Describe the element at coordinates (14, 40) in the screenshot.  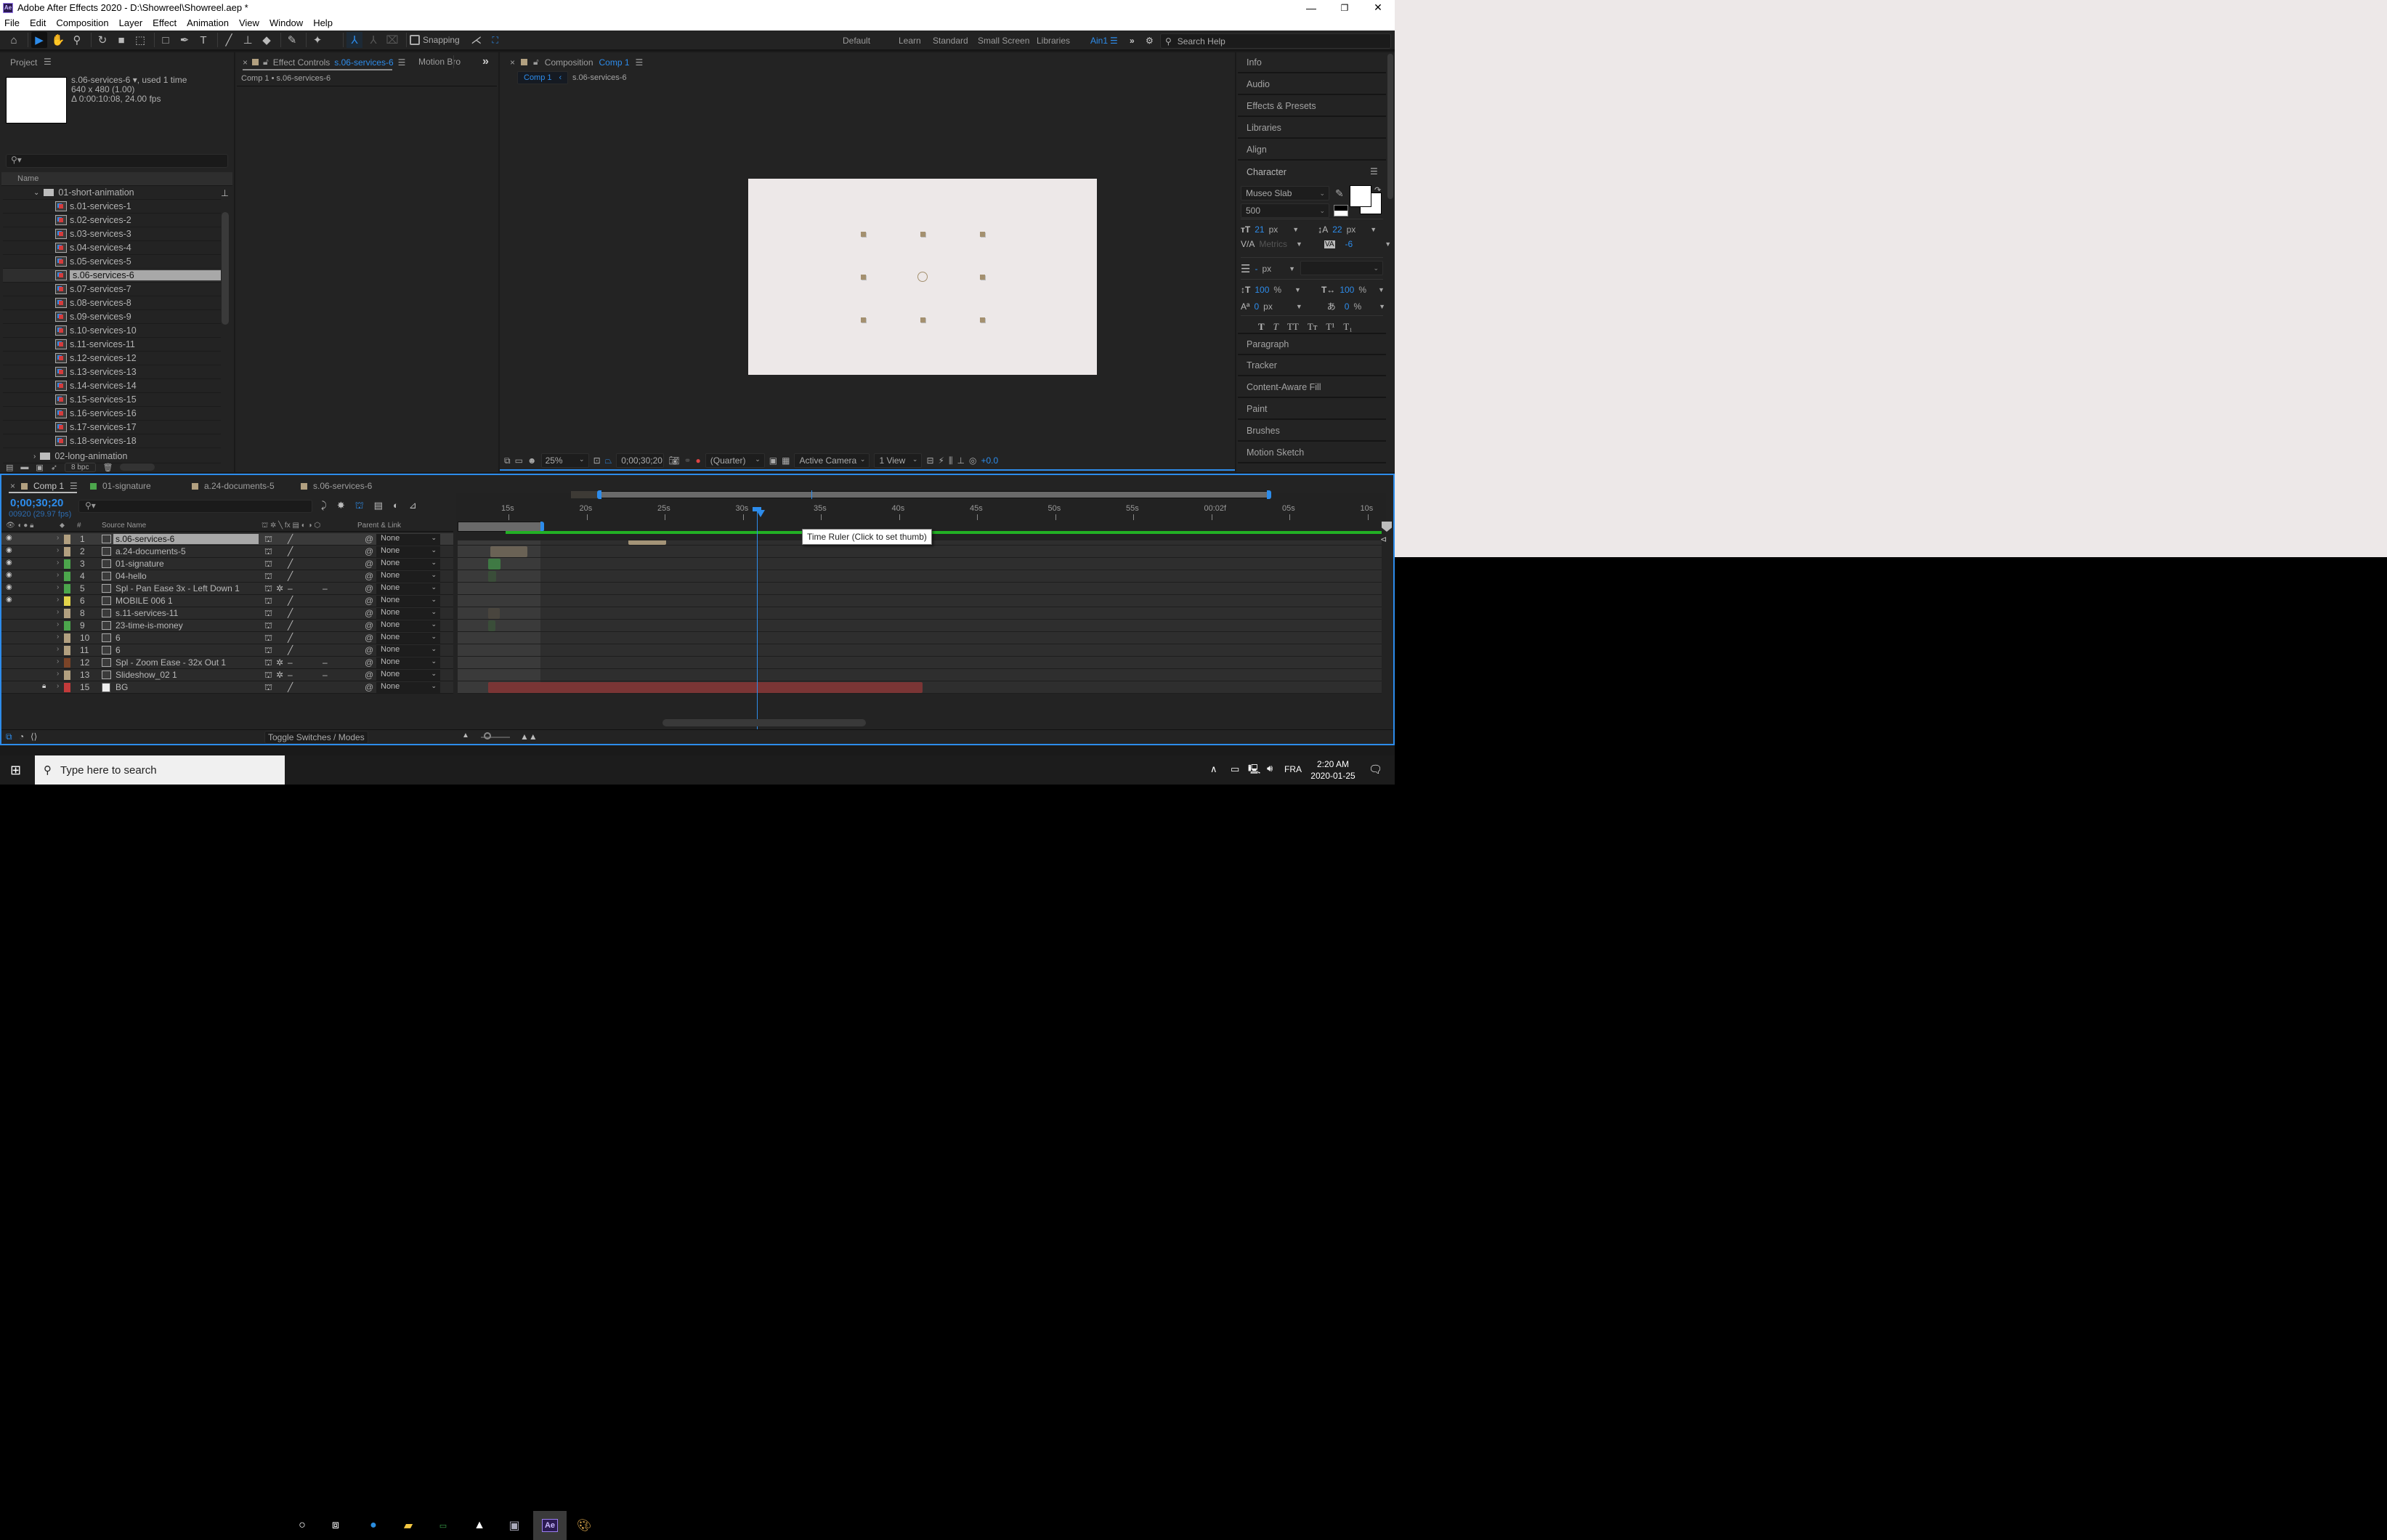
I see `home-icon: ⌂` at that location.